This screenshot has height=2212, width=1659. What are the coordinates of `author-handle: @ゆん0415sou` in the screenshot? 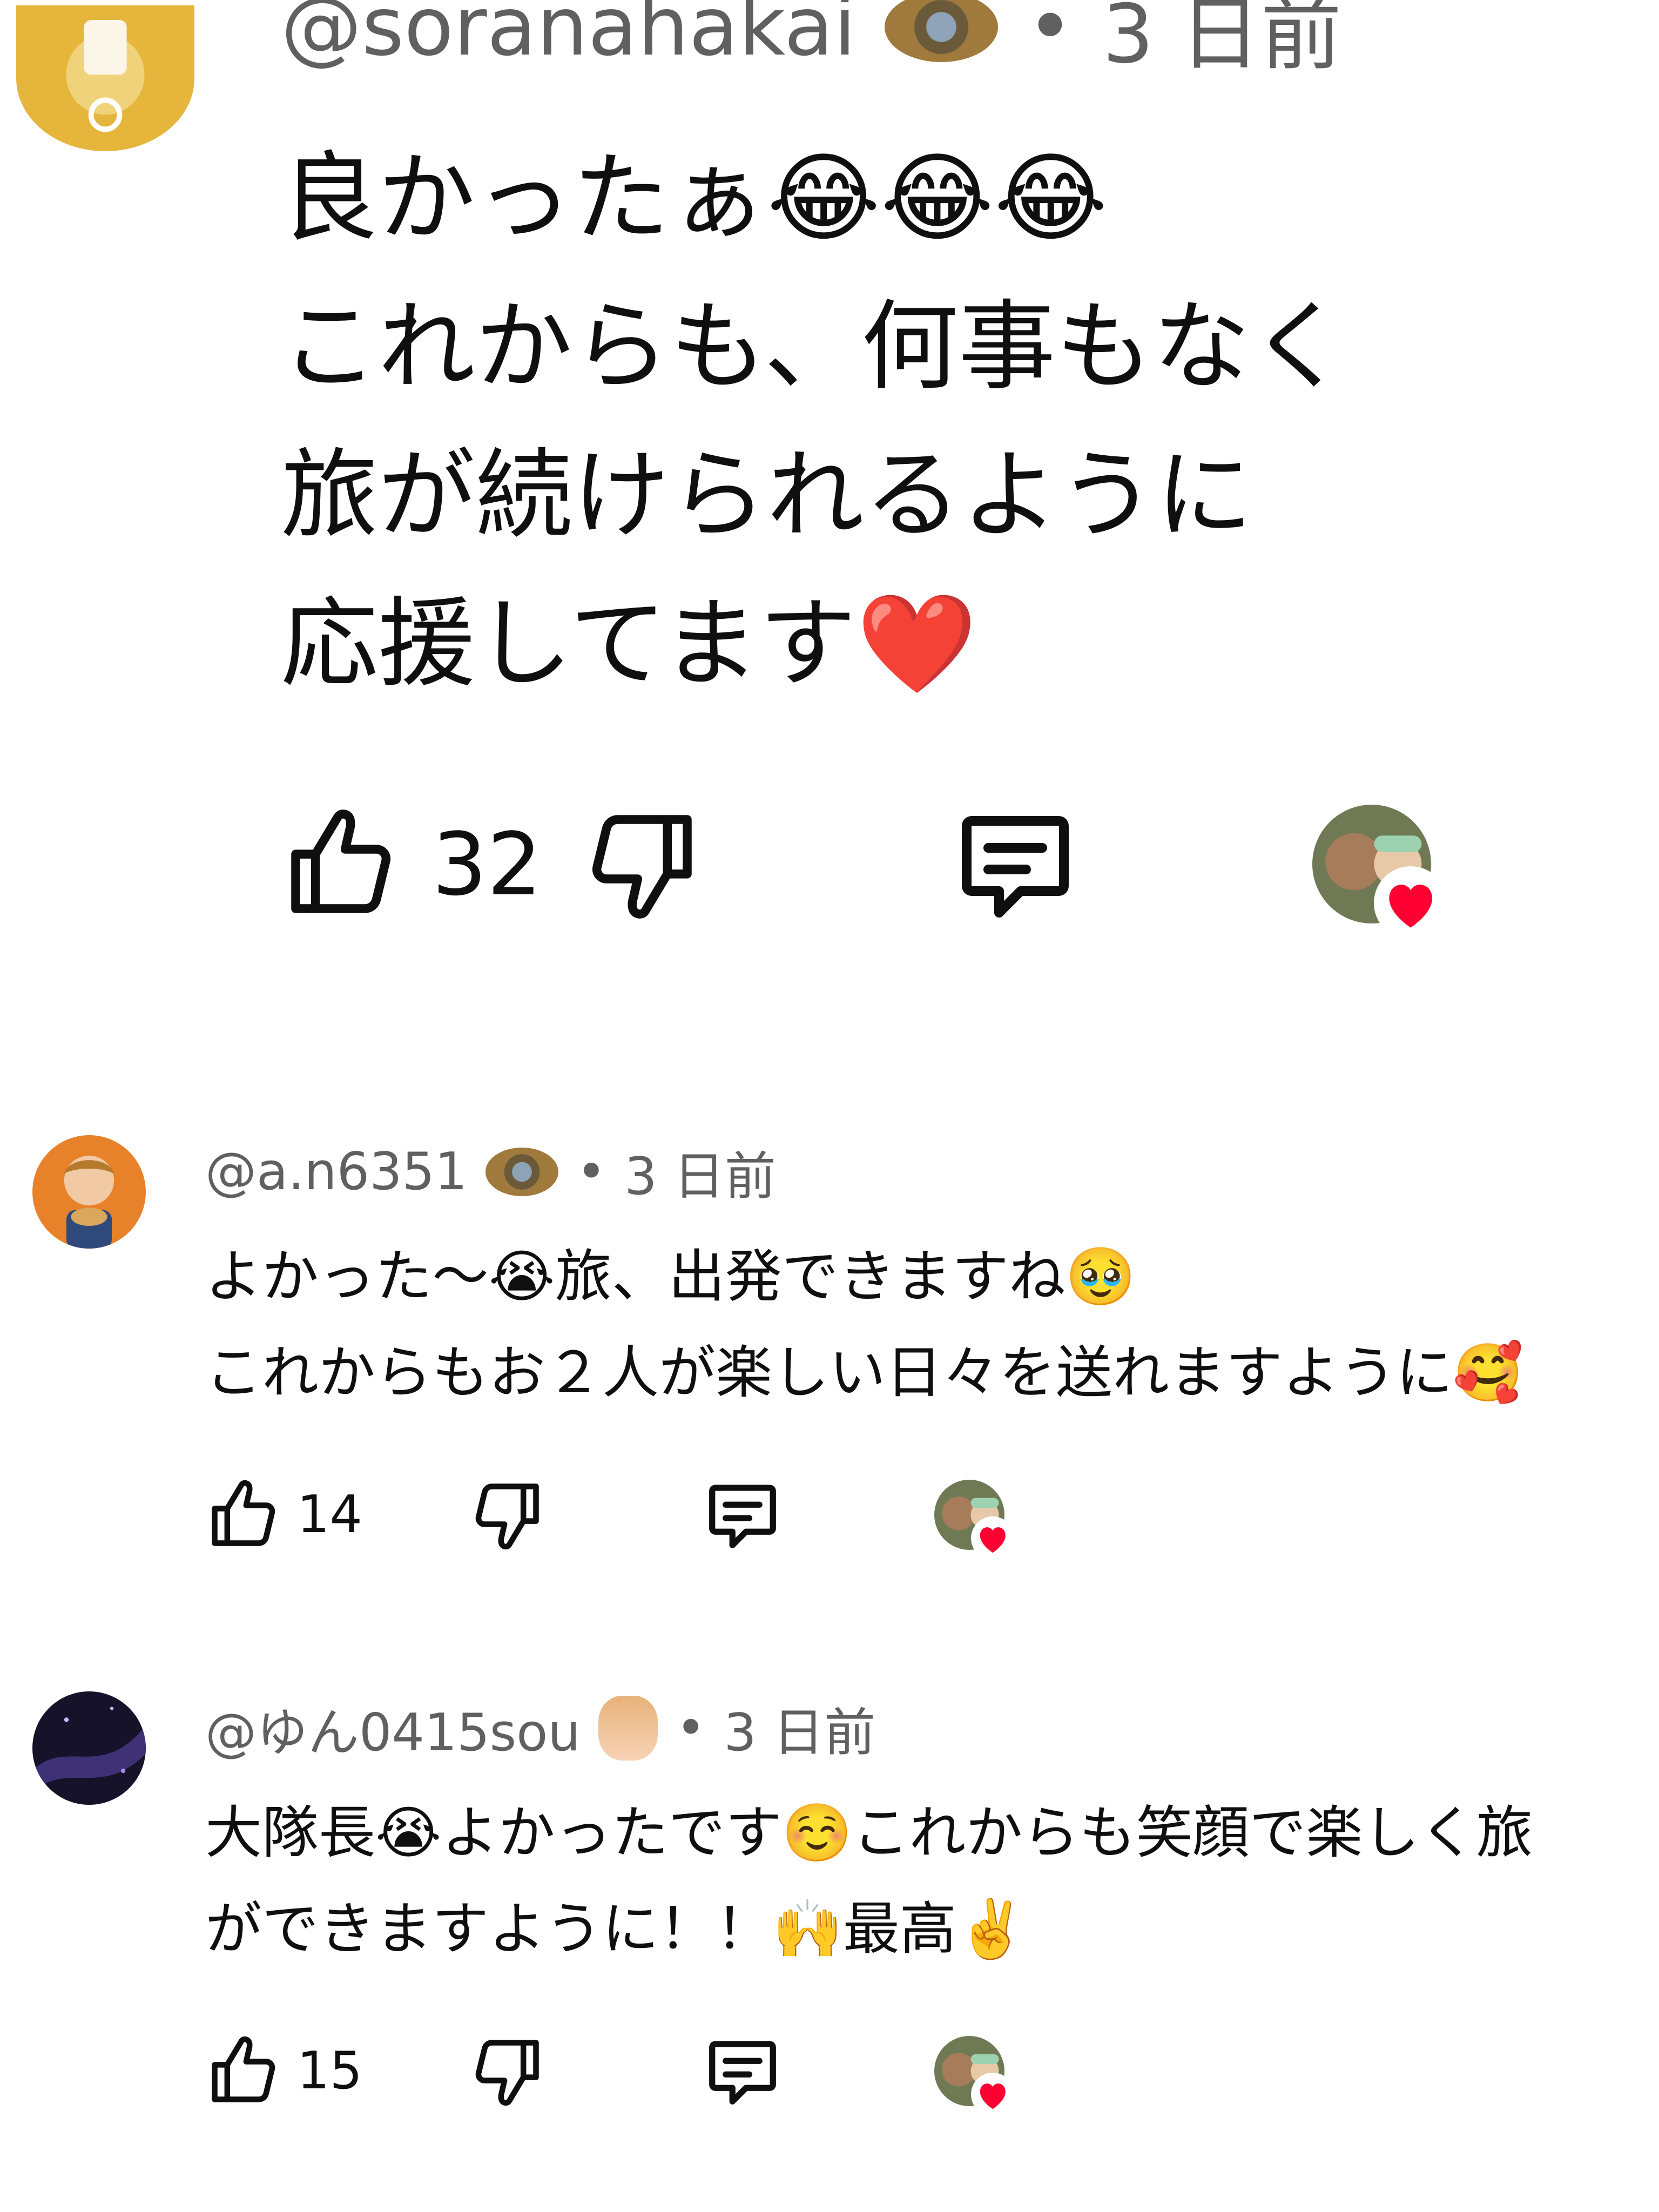 It's located at (393, 1728).